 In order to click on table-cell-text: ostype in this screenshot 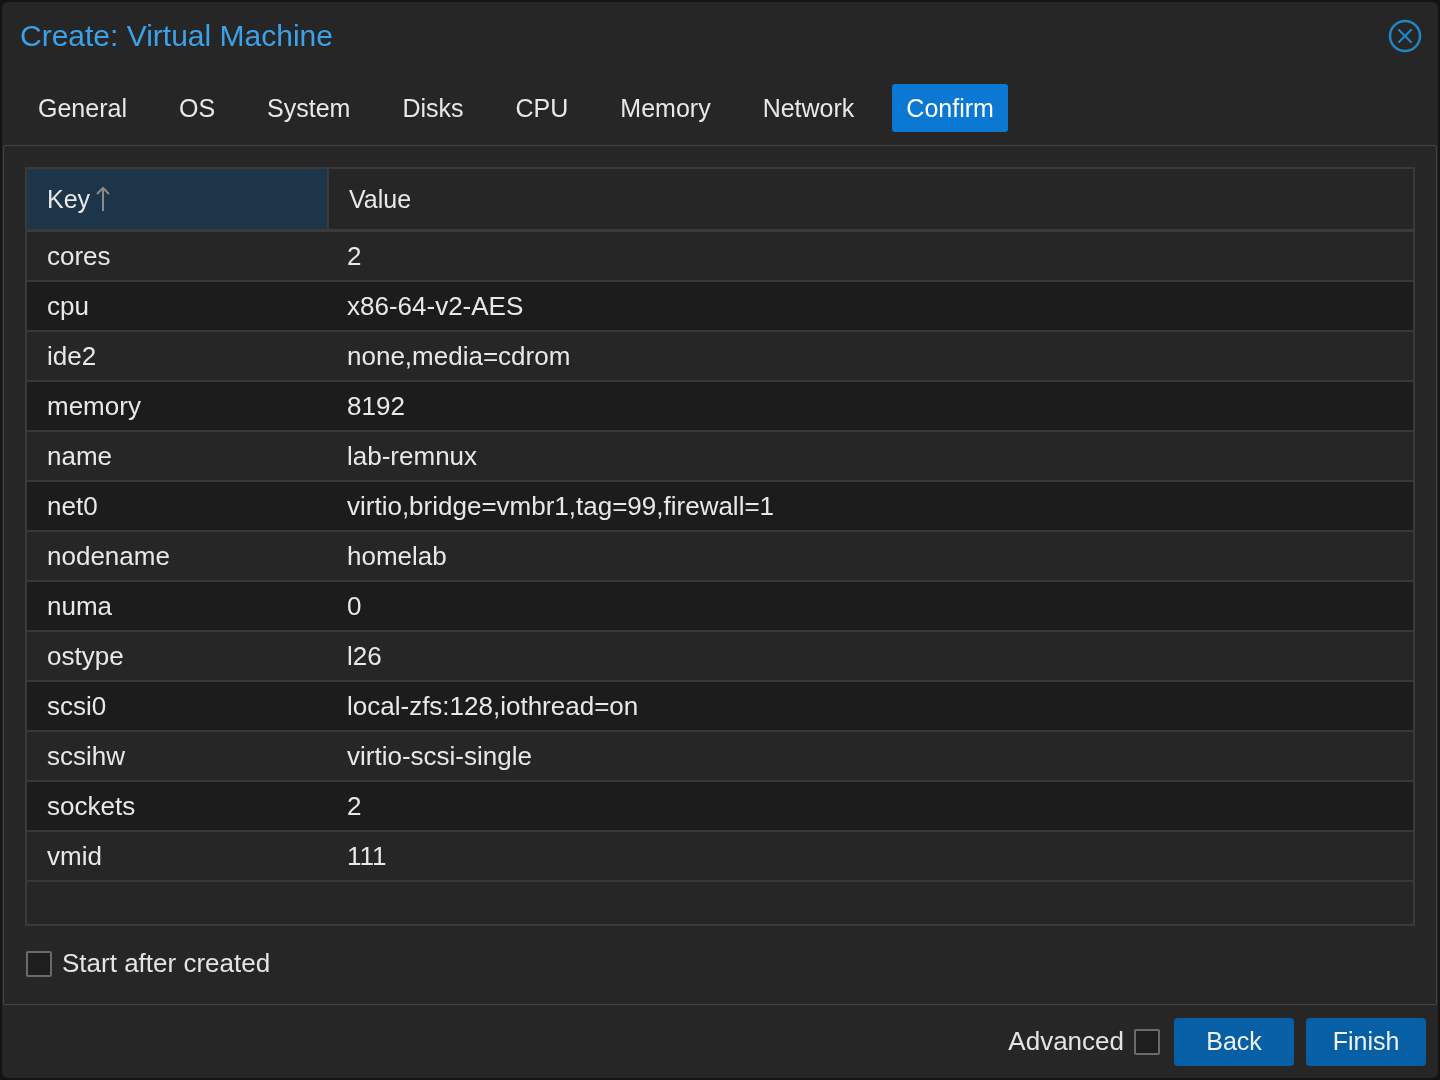, I will do `click(85, 656)`.